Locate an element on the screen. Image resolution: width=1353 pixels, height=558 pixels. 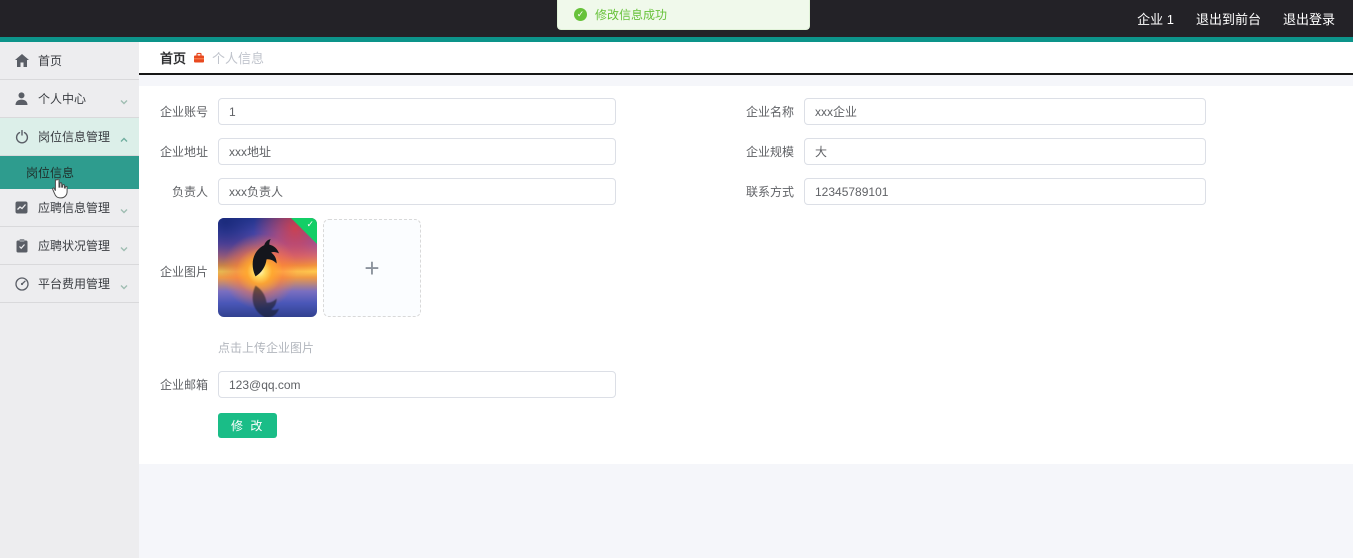
company-name-input is located at coordinates (1005, 111).